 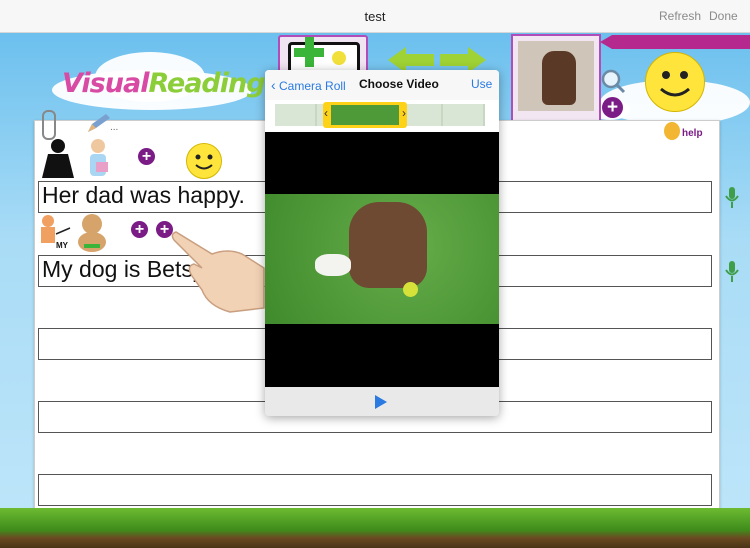 What do you see at coordinates (164, 83) in the screenshot?
I see `visual-reading-logo: VisualReading` at bounding box center [164, 83].